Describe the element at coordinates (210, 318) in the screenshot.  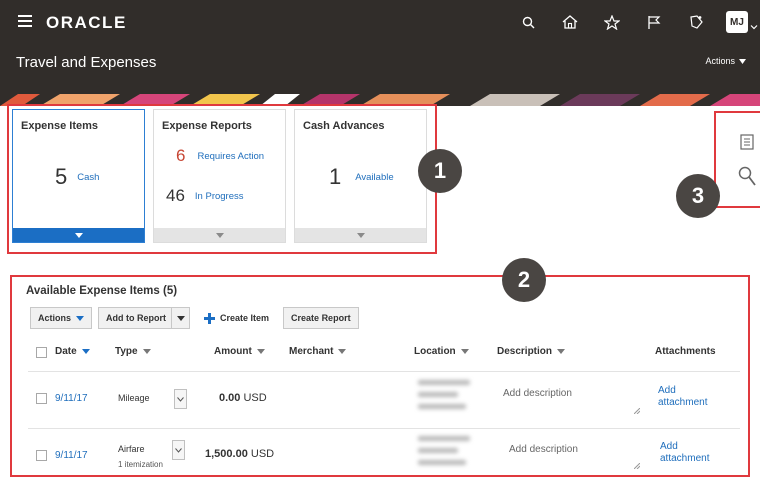
I see `plus-icon` at that location.